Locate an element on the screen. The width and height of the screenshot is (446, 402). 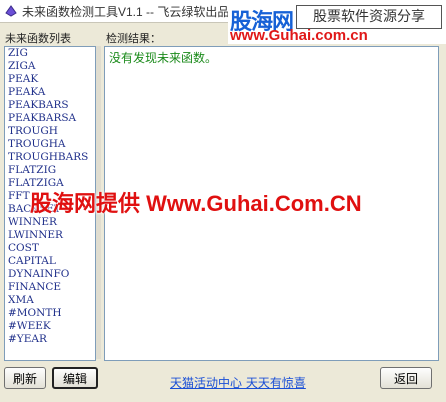
list-item: FINANCE is located at coordinates (50, 287).